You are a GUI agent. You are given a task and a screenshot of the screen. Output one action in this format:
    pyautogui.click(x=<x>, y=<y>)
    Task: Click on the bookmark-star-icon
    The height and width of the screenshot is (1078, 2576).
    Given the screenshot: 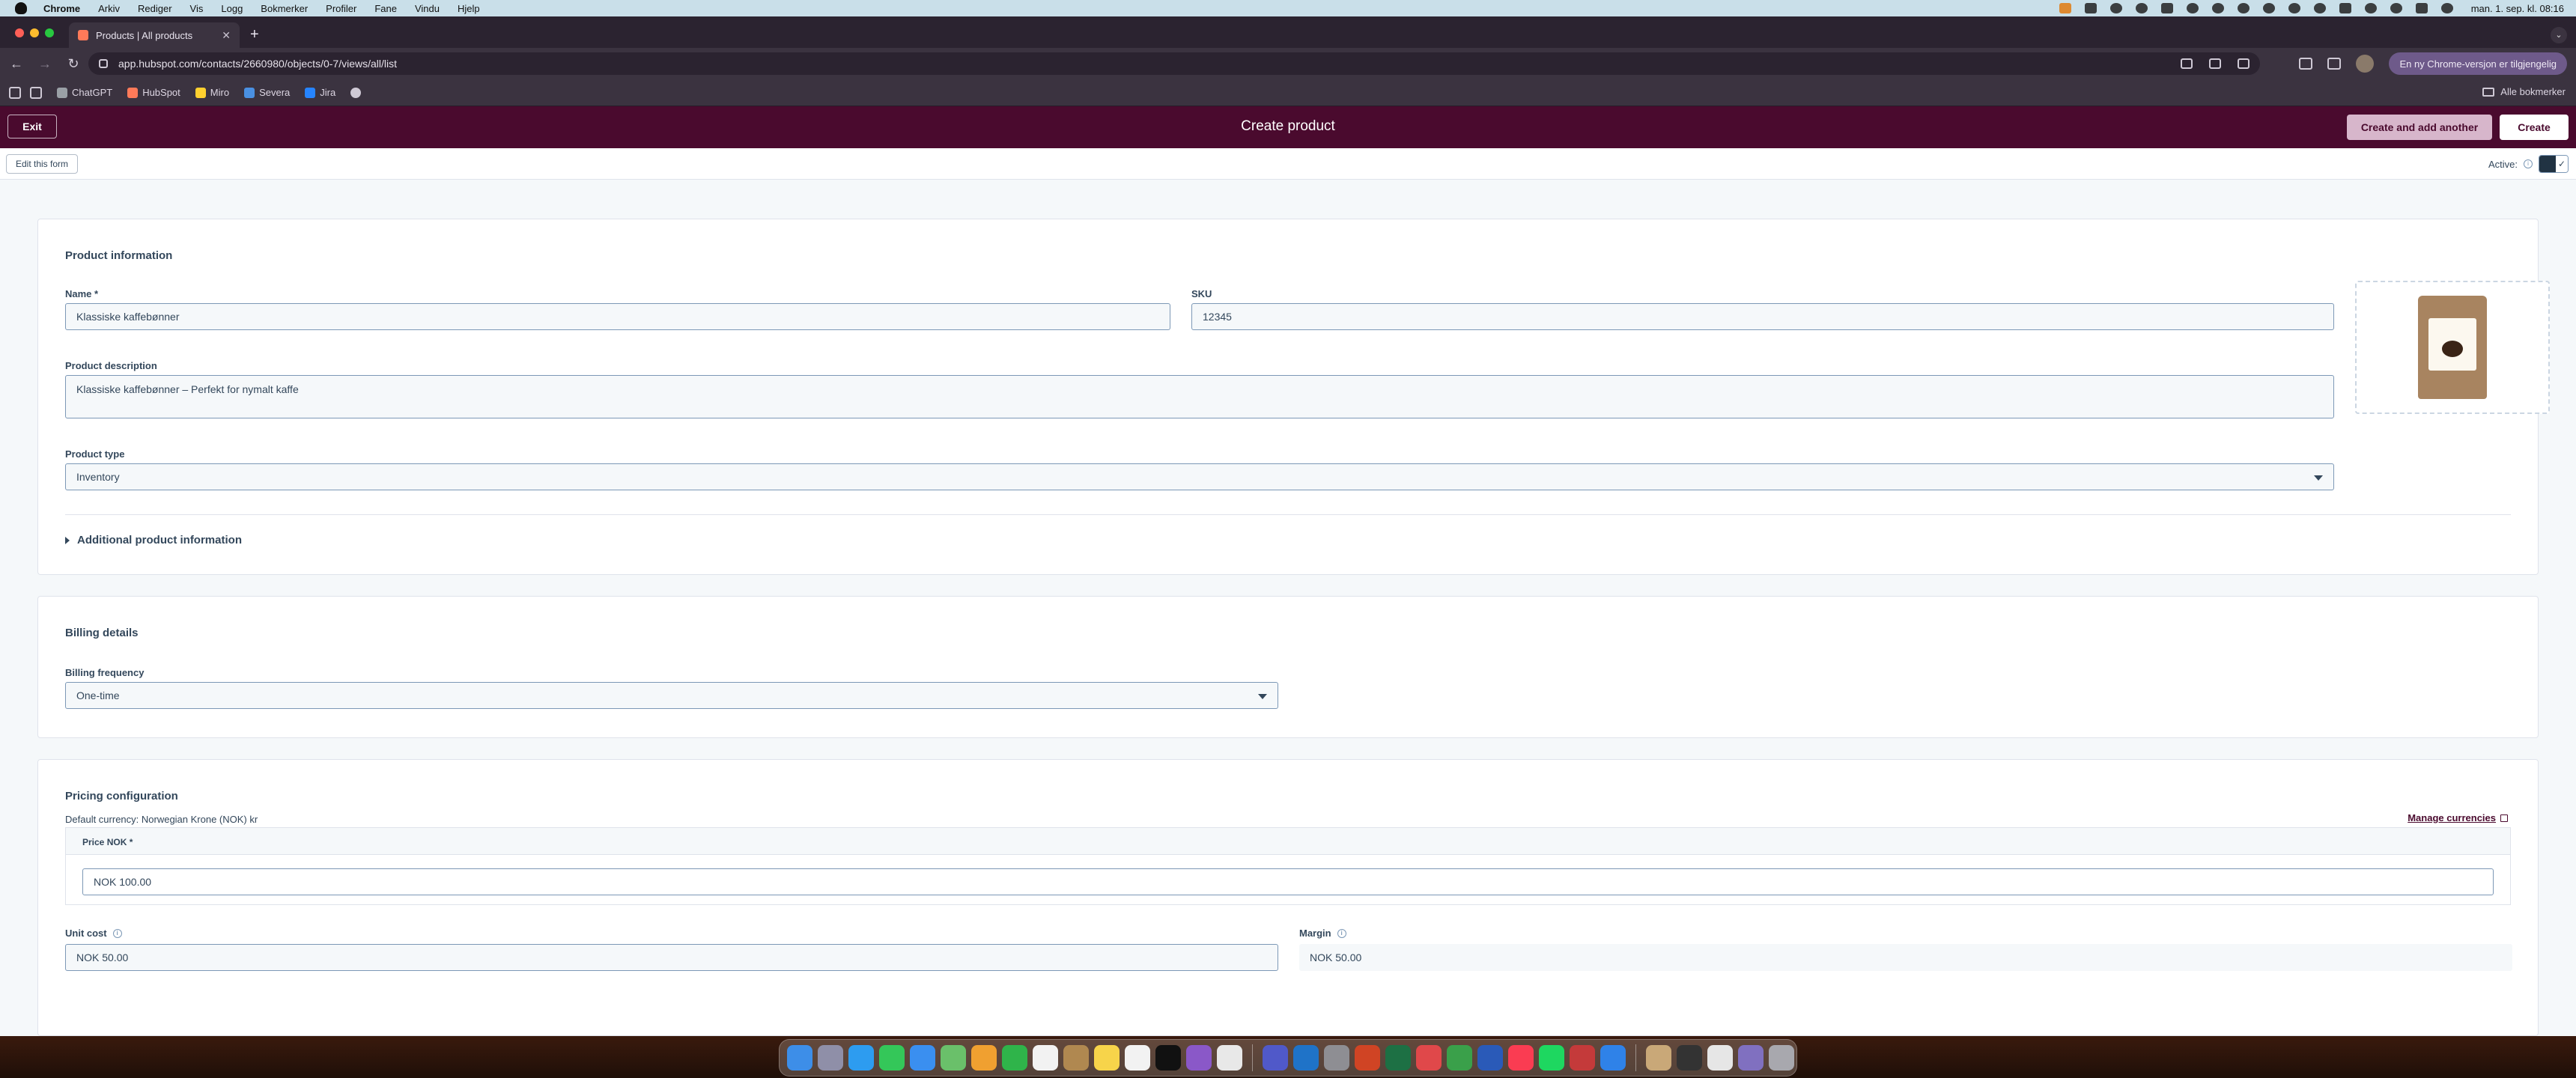 What is the action you would take?
    pyautogui.click(x=2244, y=63)
    